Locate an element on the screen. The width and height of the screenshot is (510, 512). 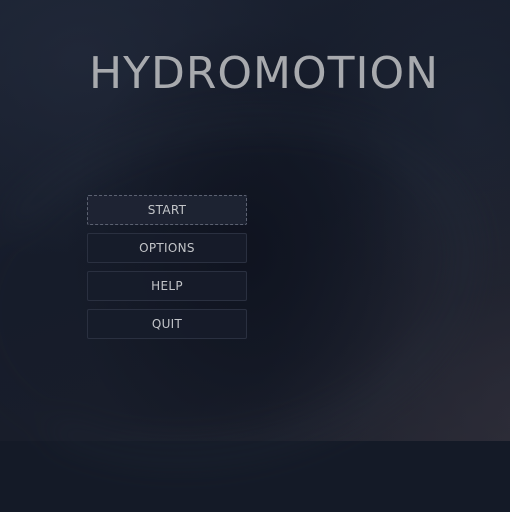
quit-button: QUIT is located at coordinates (167, 324).